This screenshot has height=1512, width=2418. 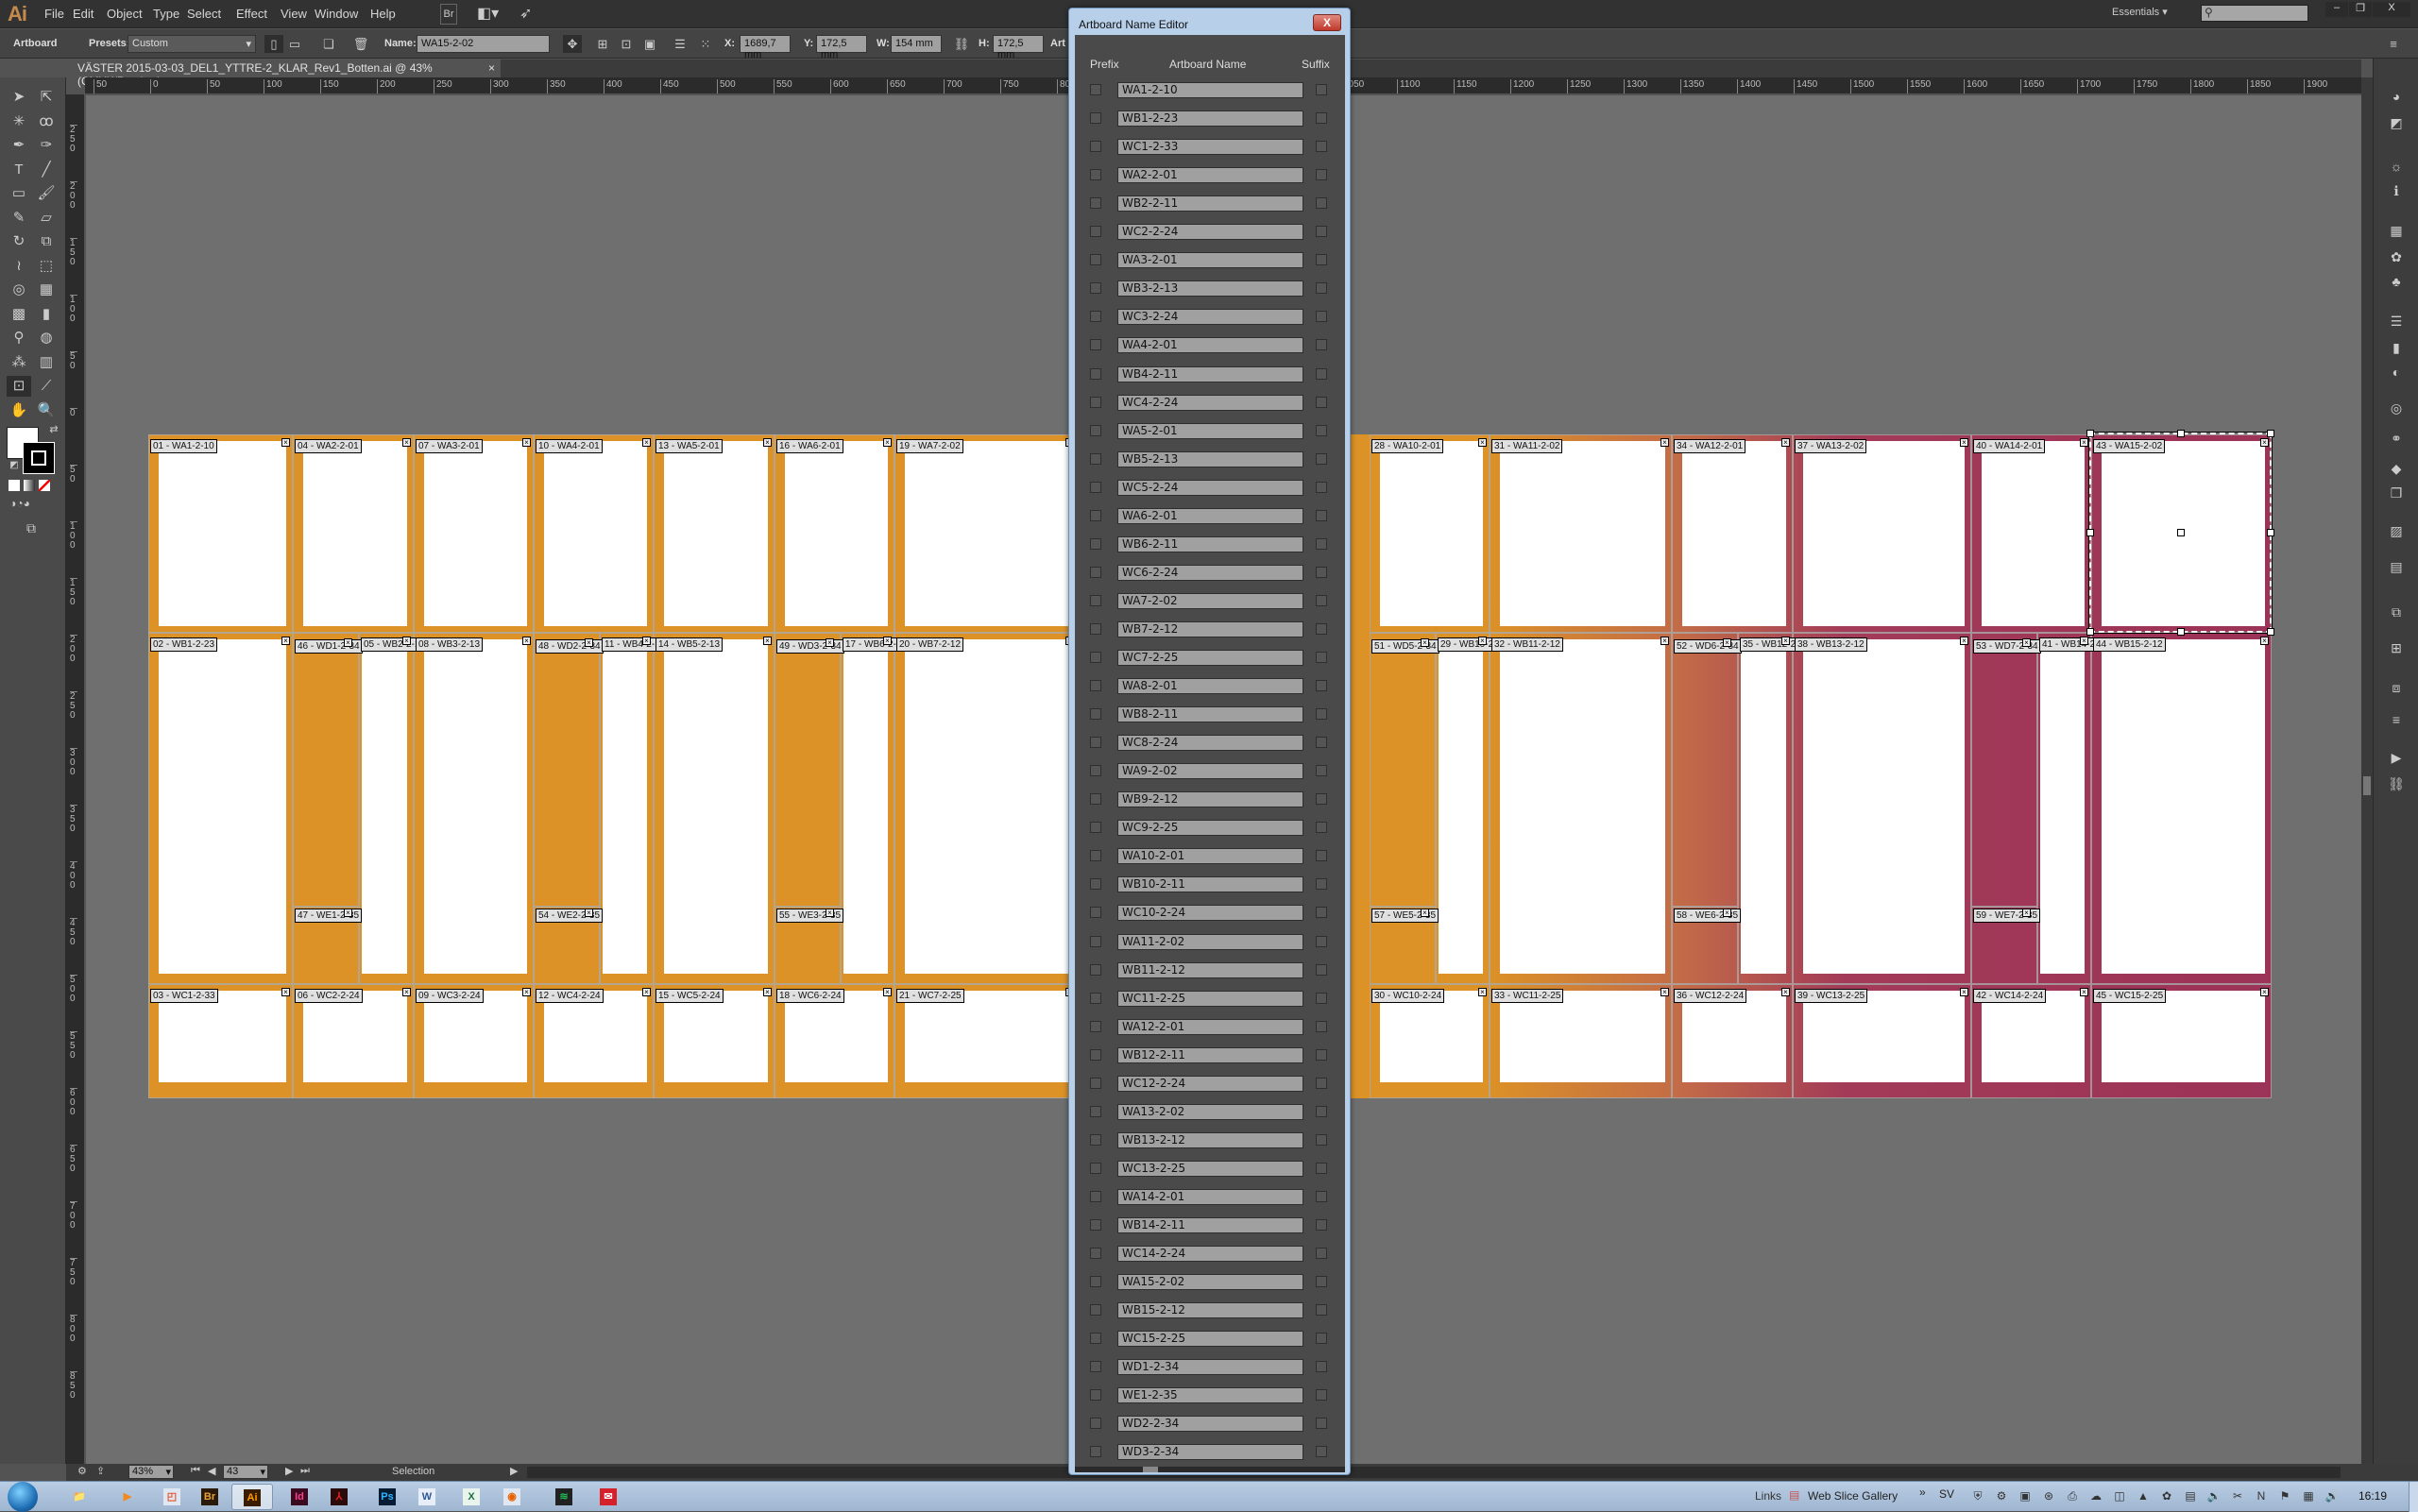 What do you see at coordinates (47, 241) in the screenshot?
I see `scale-tool-icon: ⧉` at bounding box center [47, 241].